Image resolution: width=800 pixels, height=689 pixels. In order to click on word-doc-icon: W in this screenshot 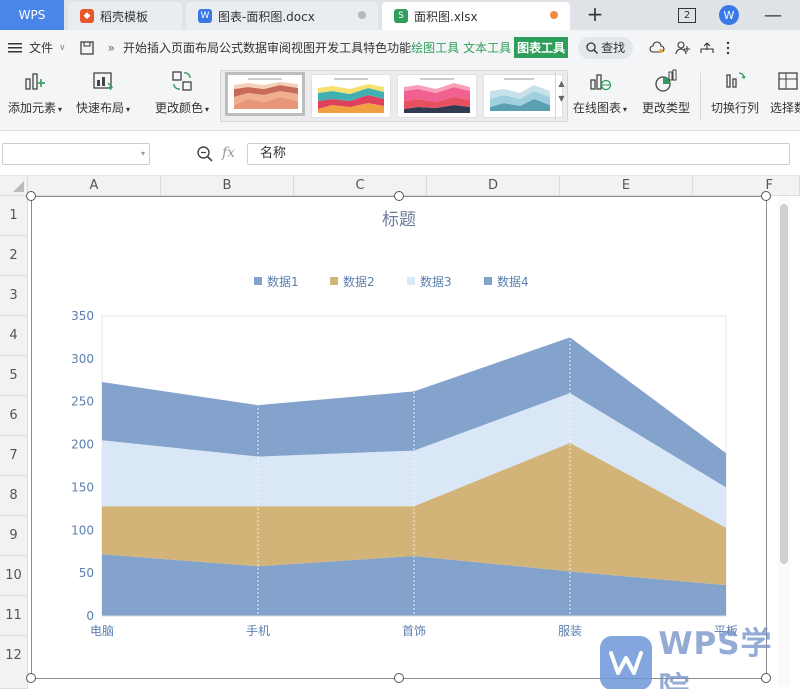, I will do `click(205, 16)`.